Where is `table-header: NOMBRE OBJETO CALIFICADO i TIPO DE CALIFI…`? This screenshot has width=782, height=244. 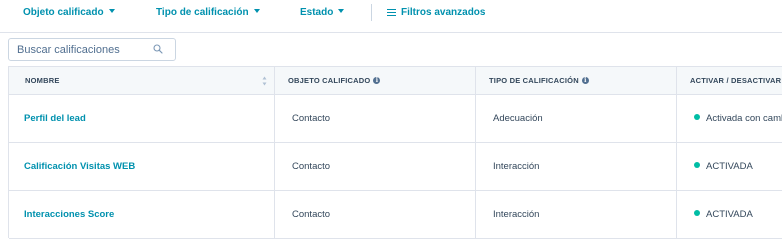 table-header: NOMBRE OBJETO CALIFICADO i TIPO DE CALIFI… is located at coordinates (395, 81).